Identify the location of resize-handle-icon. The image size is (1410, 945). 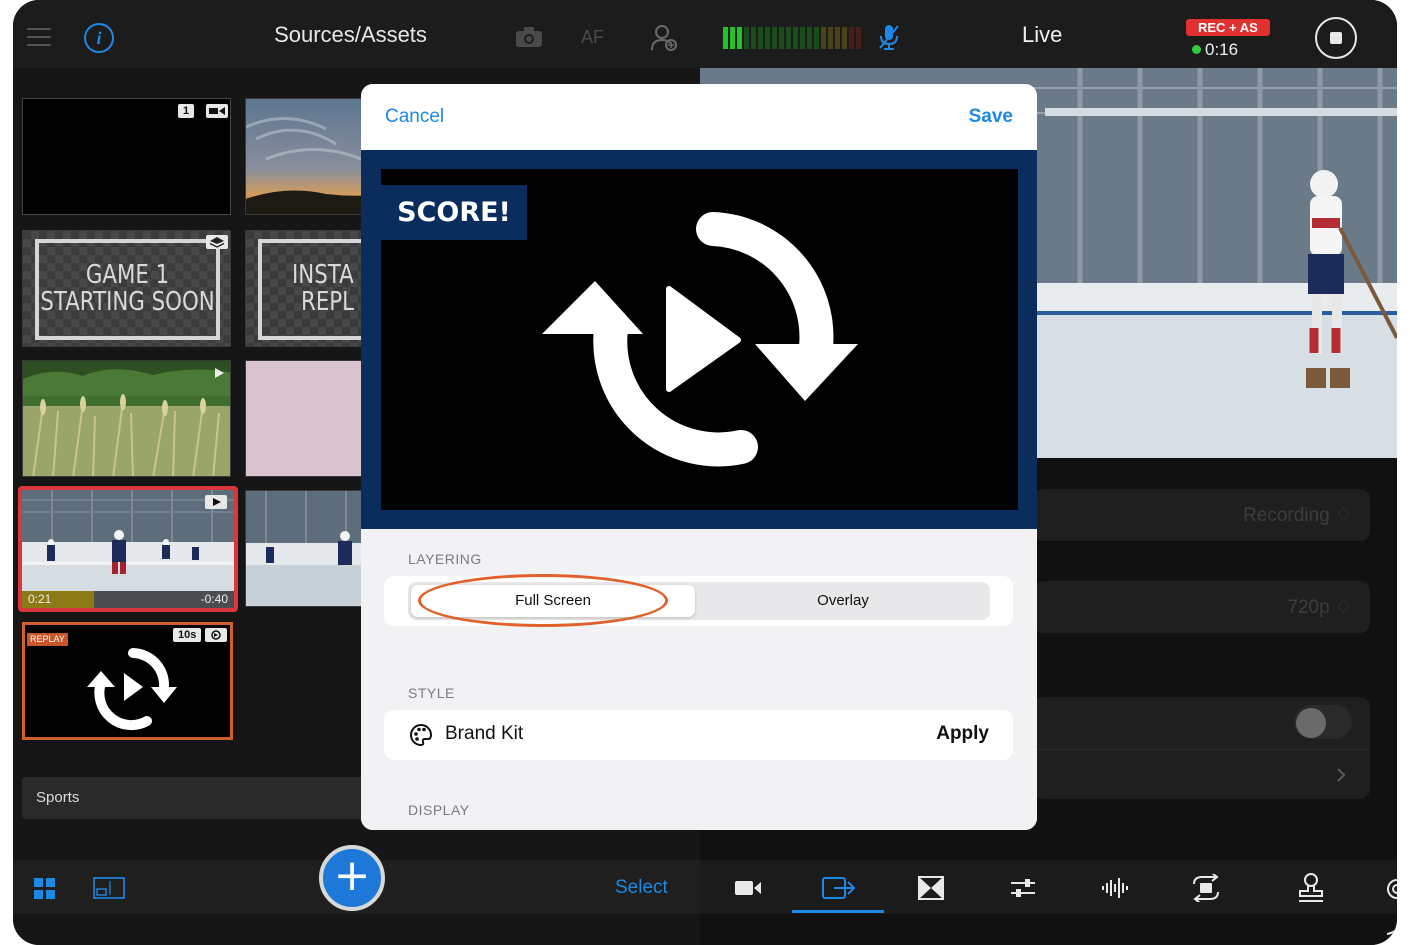
(1391, 931).